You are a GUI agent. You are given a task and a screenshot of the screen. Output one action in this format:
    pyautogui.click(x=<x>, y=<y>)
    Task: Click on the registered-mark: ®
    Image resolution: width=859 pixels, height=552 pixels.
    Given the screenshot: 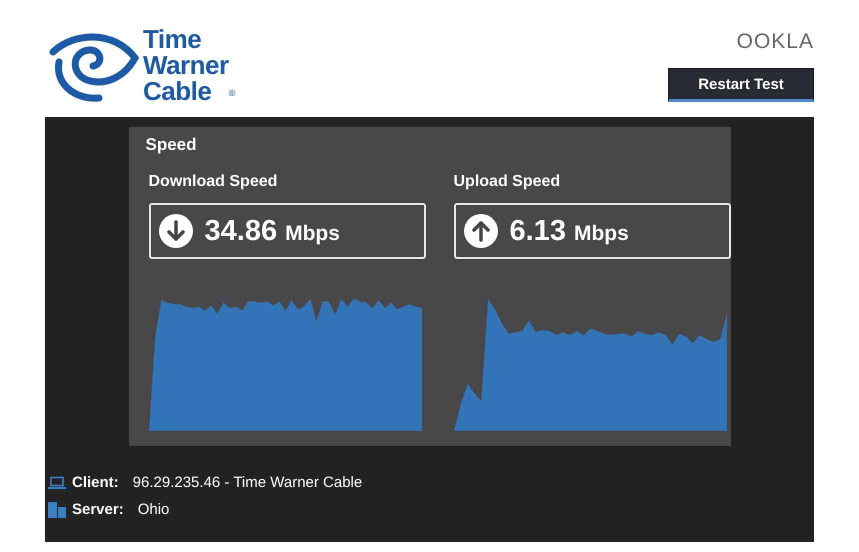 What is the action you would take?
    pyautogui.click(x=232, y=93)
    